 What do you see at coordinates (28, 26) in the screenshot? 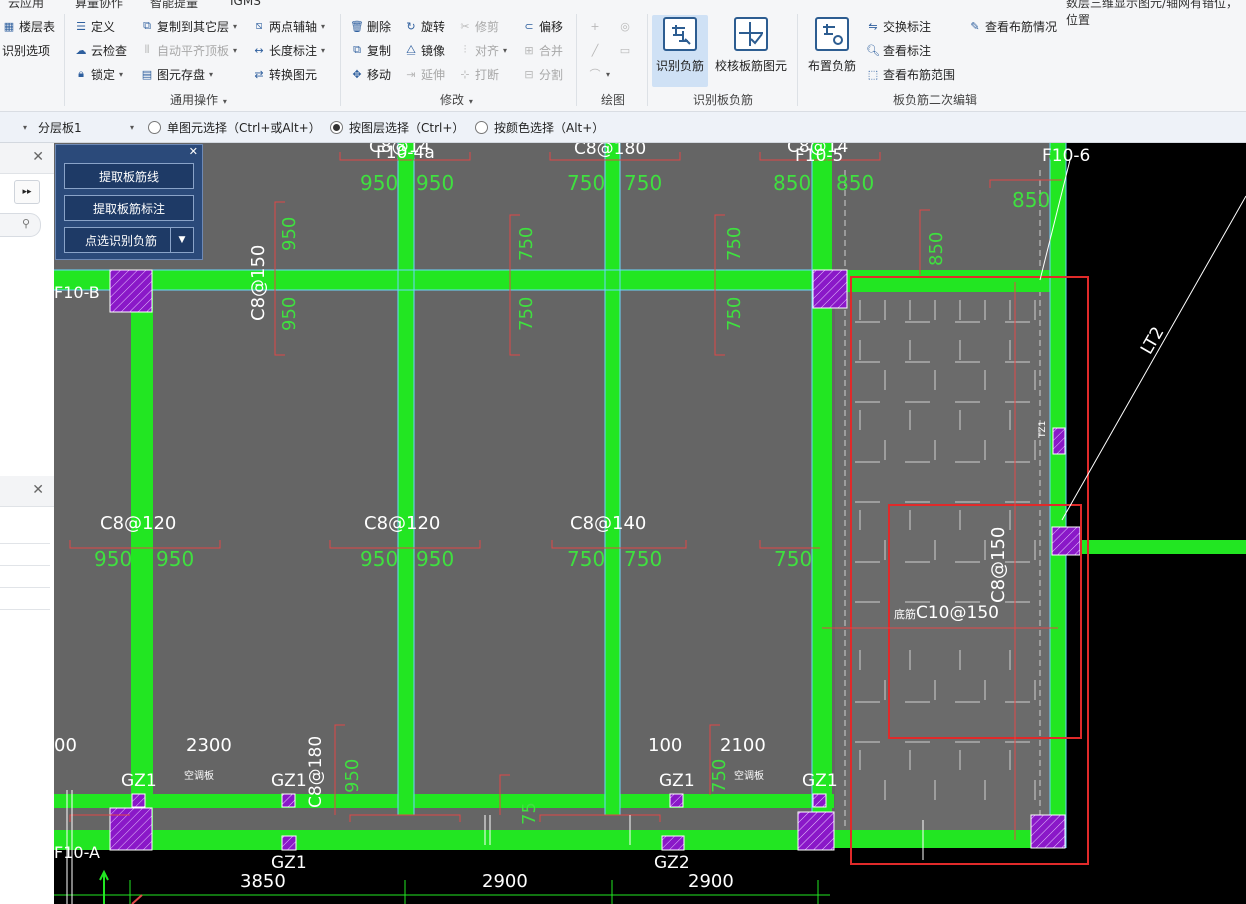
I see `floor-table-button: ▦ 楼层表` at bounding box center [28, 26].